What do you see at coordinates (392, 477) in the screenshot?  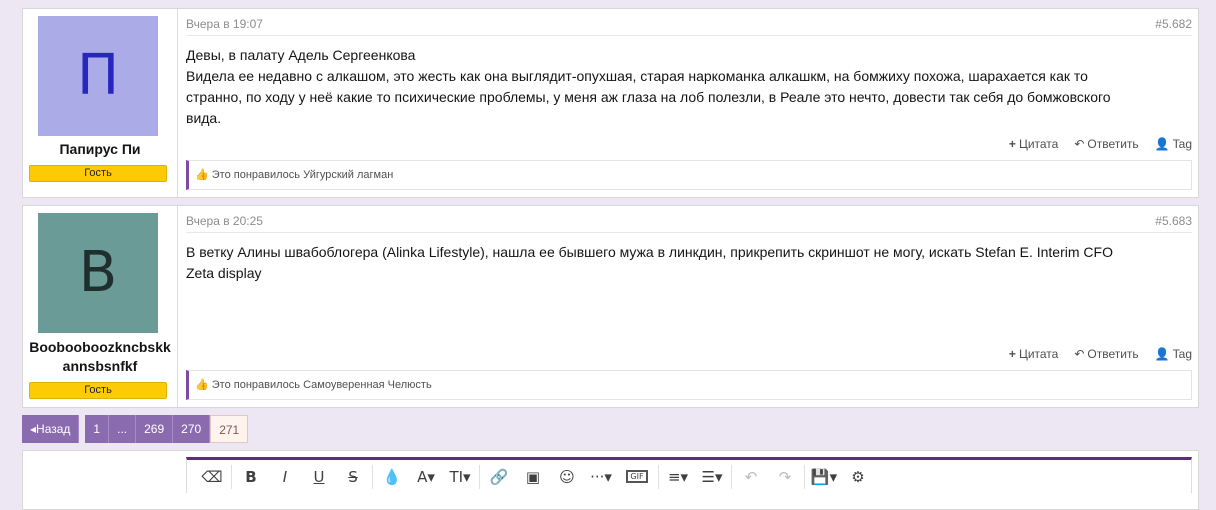 I see `color-drop-icon: 💧` at bounding box center [392, 477].